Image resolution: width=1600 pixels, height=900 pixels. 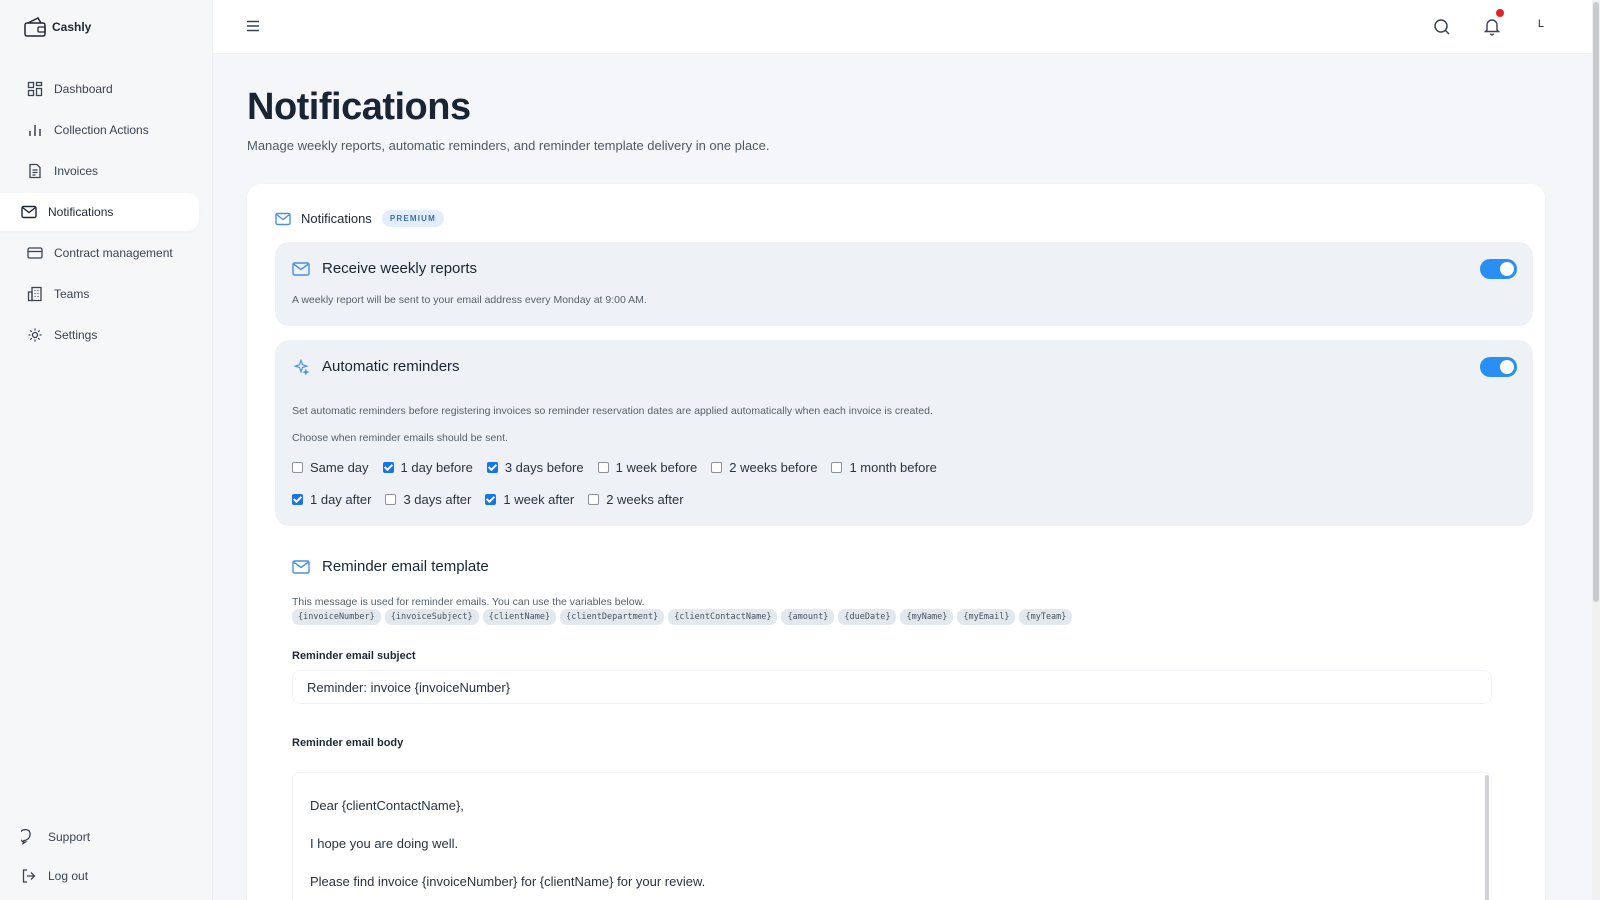 I want to click on bar-chart-icon, so click(x=35, y=130).